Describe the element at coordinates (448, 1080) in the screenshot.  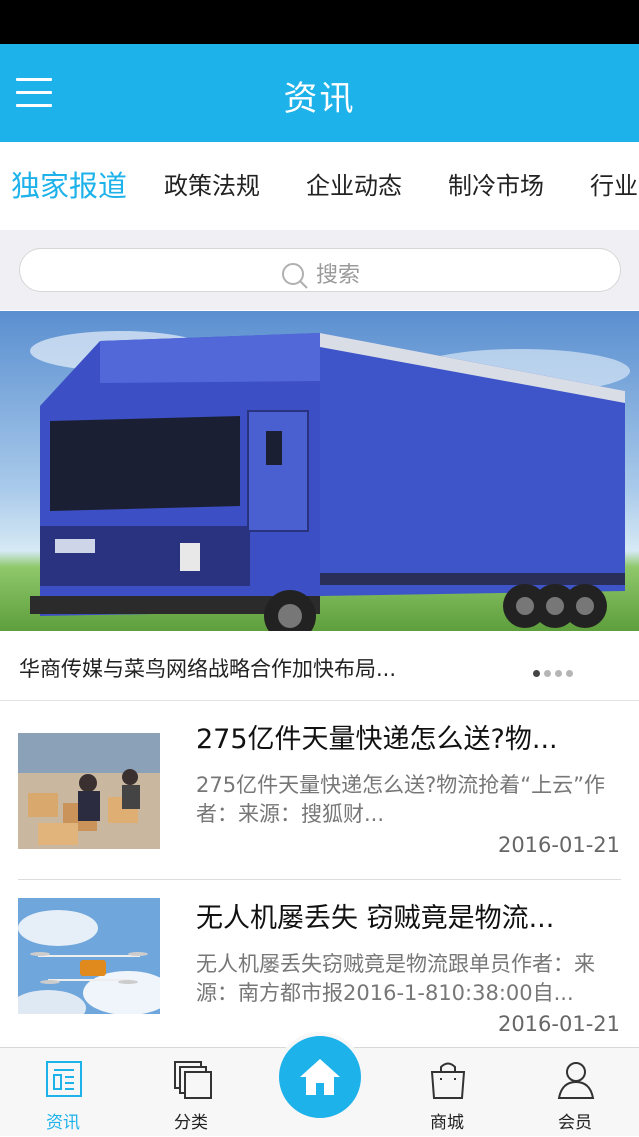
I see `shopping-bag-icon` at that location.